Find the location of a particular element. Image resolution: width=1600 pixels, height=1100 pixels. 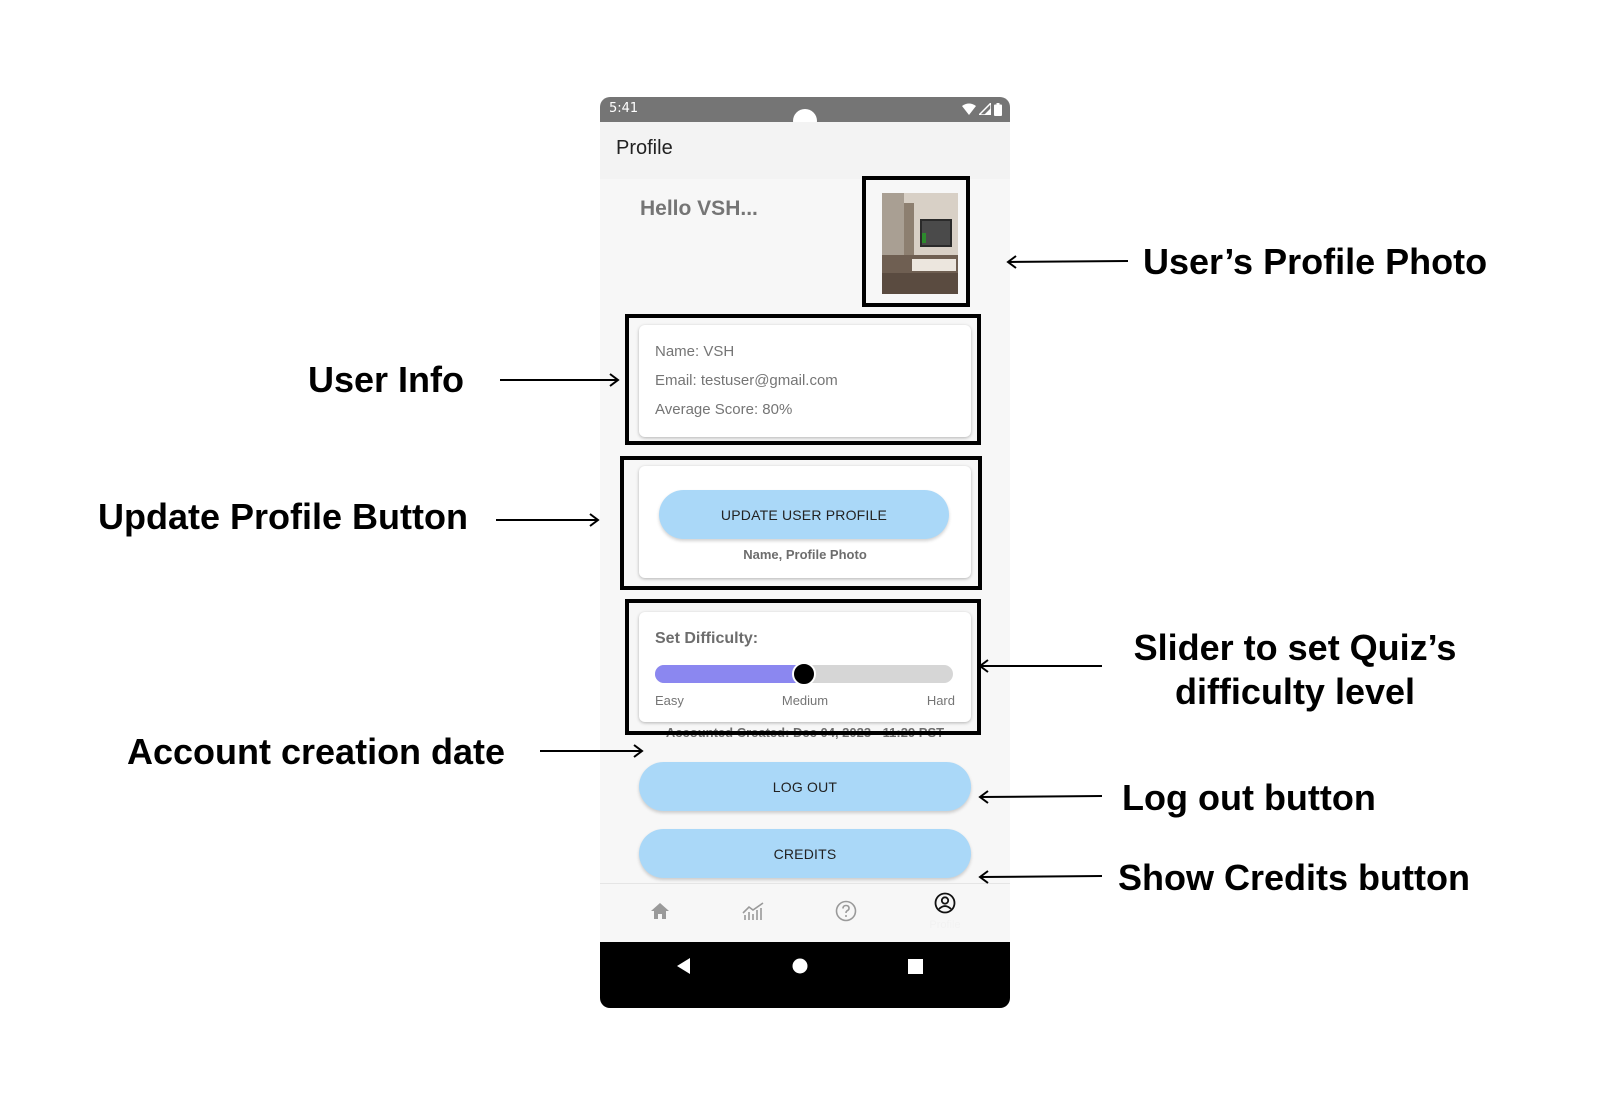

help-icon is located at coordinates (846, 911).